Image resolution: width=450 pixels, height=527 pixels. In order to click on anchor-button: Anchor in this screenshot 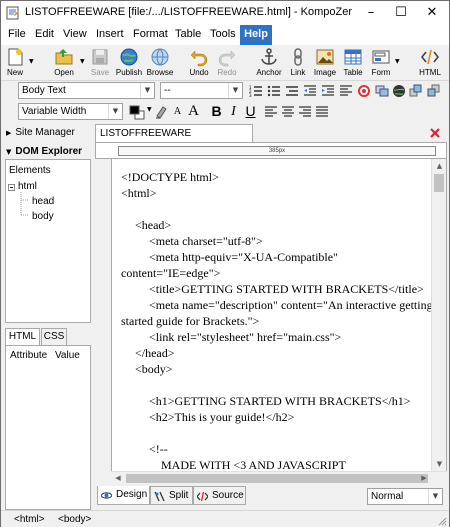, I will do `click(269, 63)`.